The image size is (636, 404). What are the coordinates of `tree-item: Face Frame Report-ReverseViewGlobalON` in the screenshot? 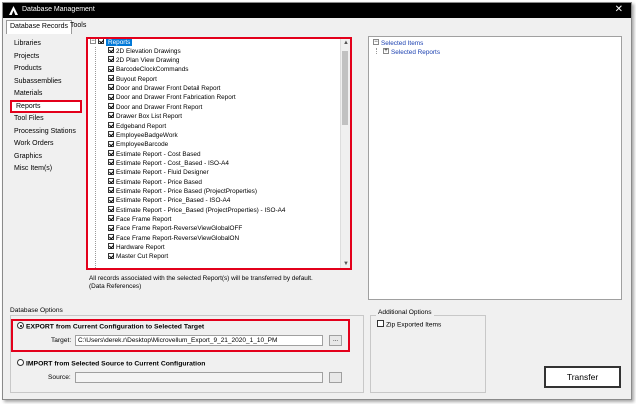 It's located at (173, 239).